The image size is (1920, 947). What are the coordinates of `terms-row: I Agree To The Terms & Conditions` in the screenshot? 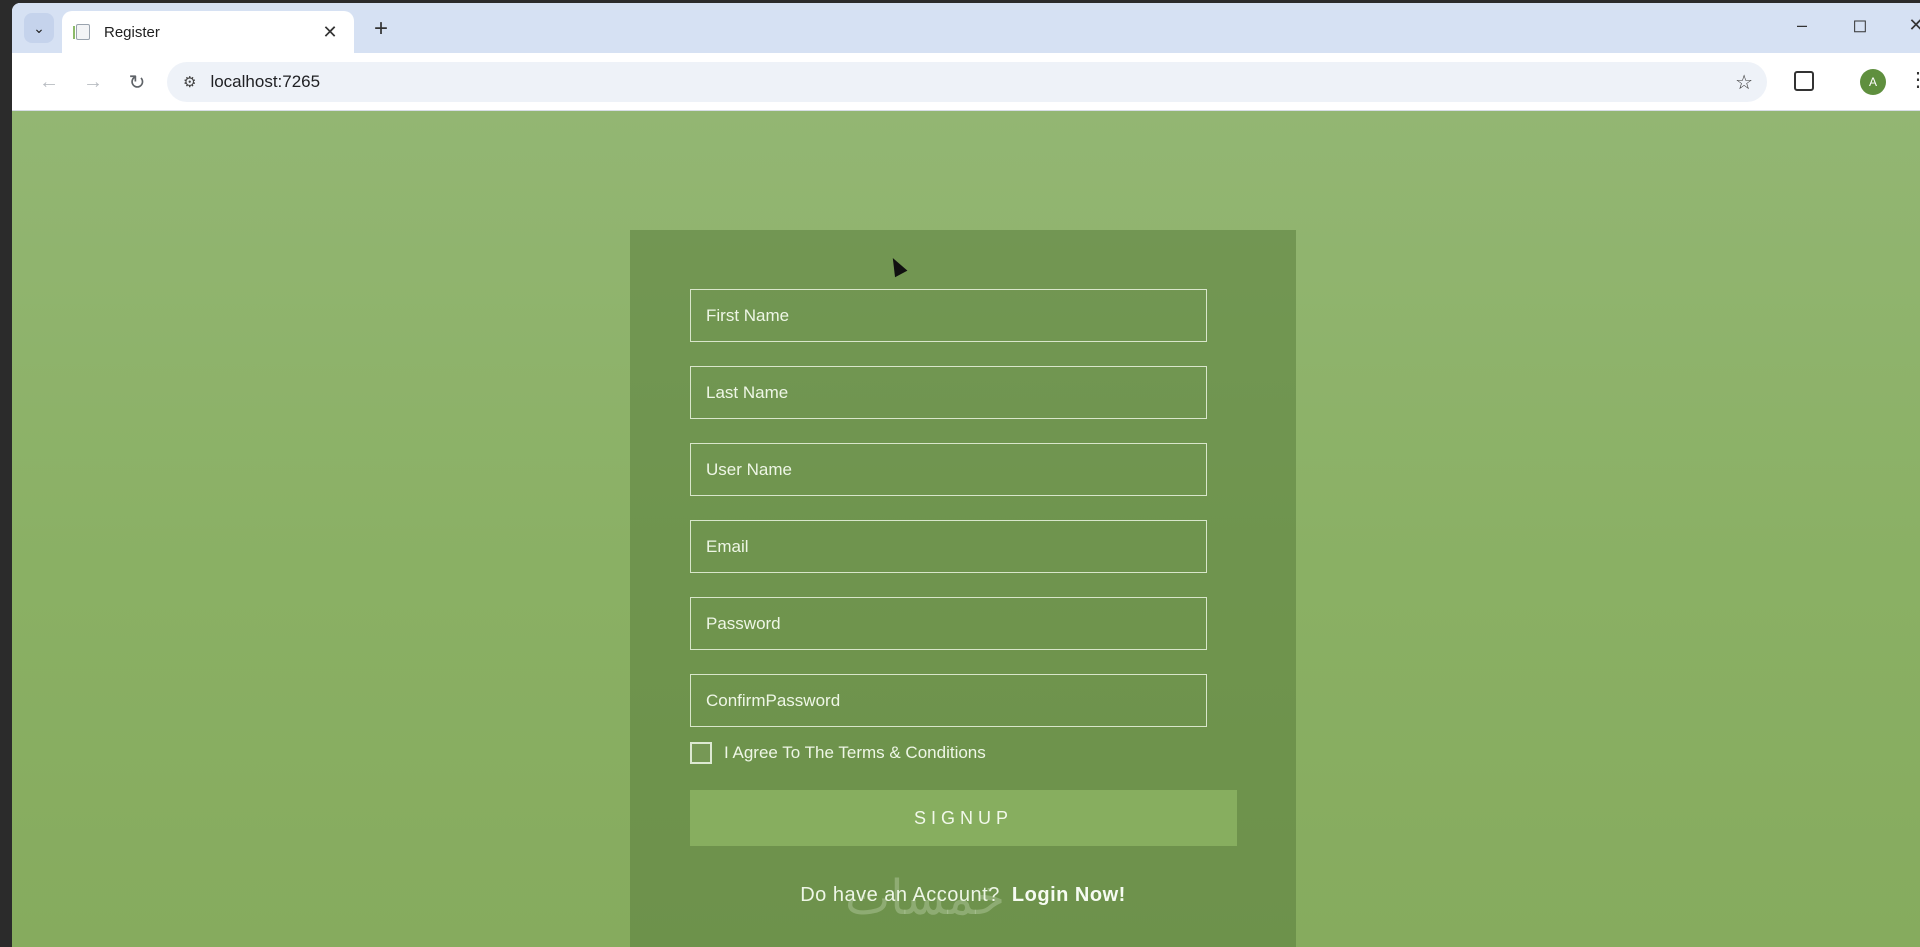 It's located at (838, 753).